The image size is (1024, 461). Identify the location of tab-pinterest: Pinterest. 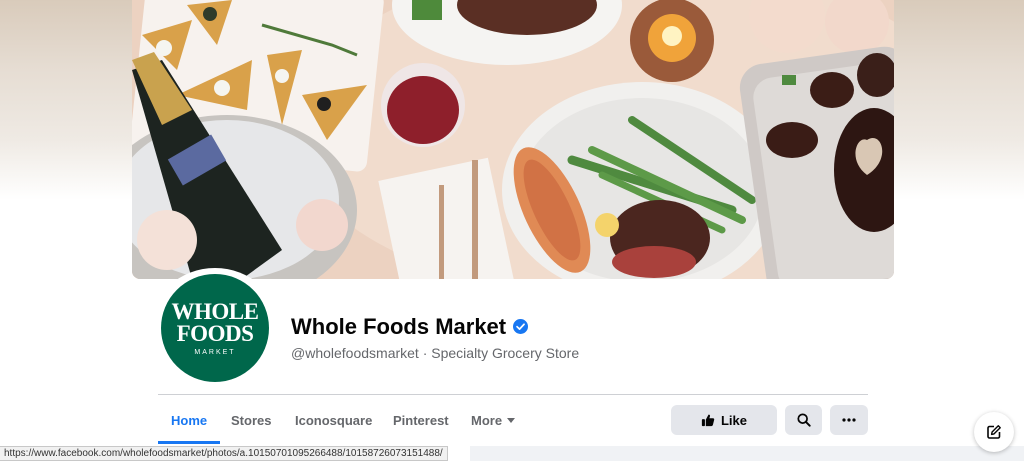
(421, 420).